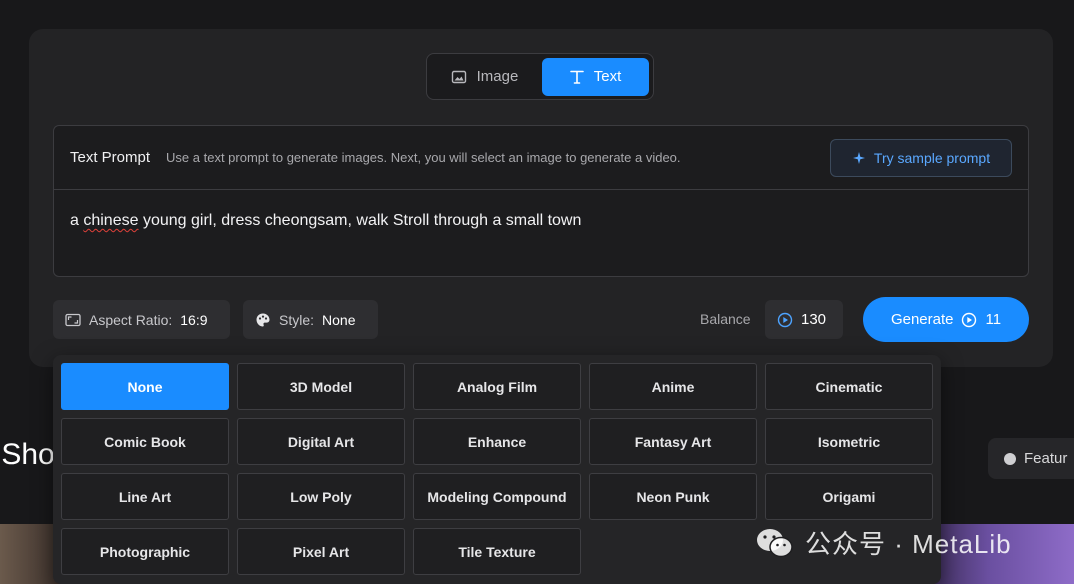 The height and width of the screenshot is (584, 1074). What do you see at coordinates (814, 319) in the screenshot?
I see `balance-value: 130` at bounding box center [814, 319].